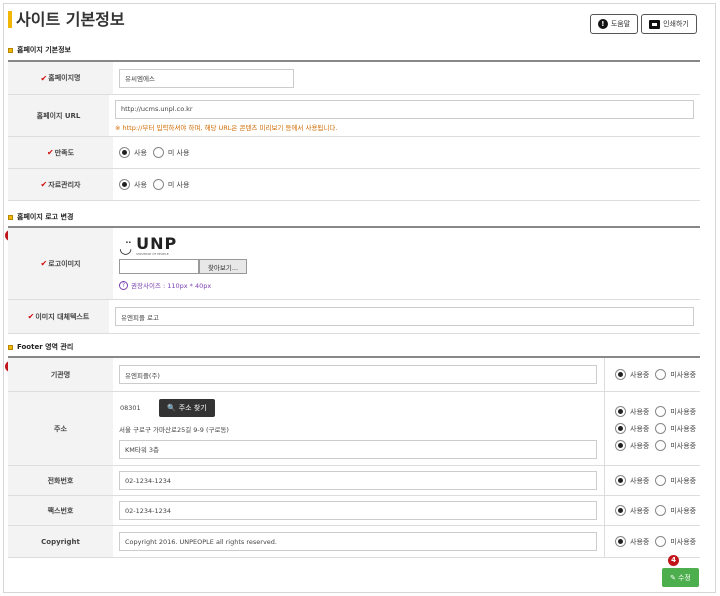 This screenshot has height=596, width=720. What do you see at coordinates (675, 428) in the screenshot?
I see `addr1-notinuse-radio: 미사용중` at bounding box center [675, 428].